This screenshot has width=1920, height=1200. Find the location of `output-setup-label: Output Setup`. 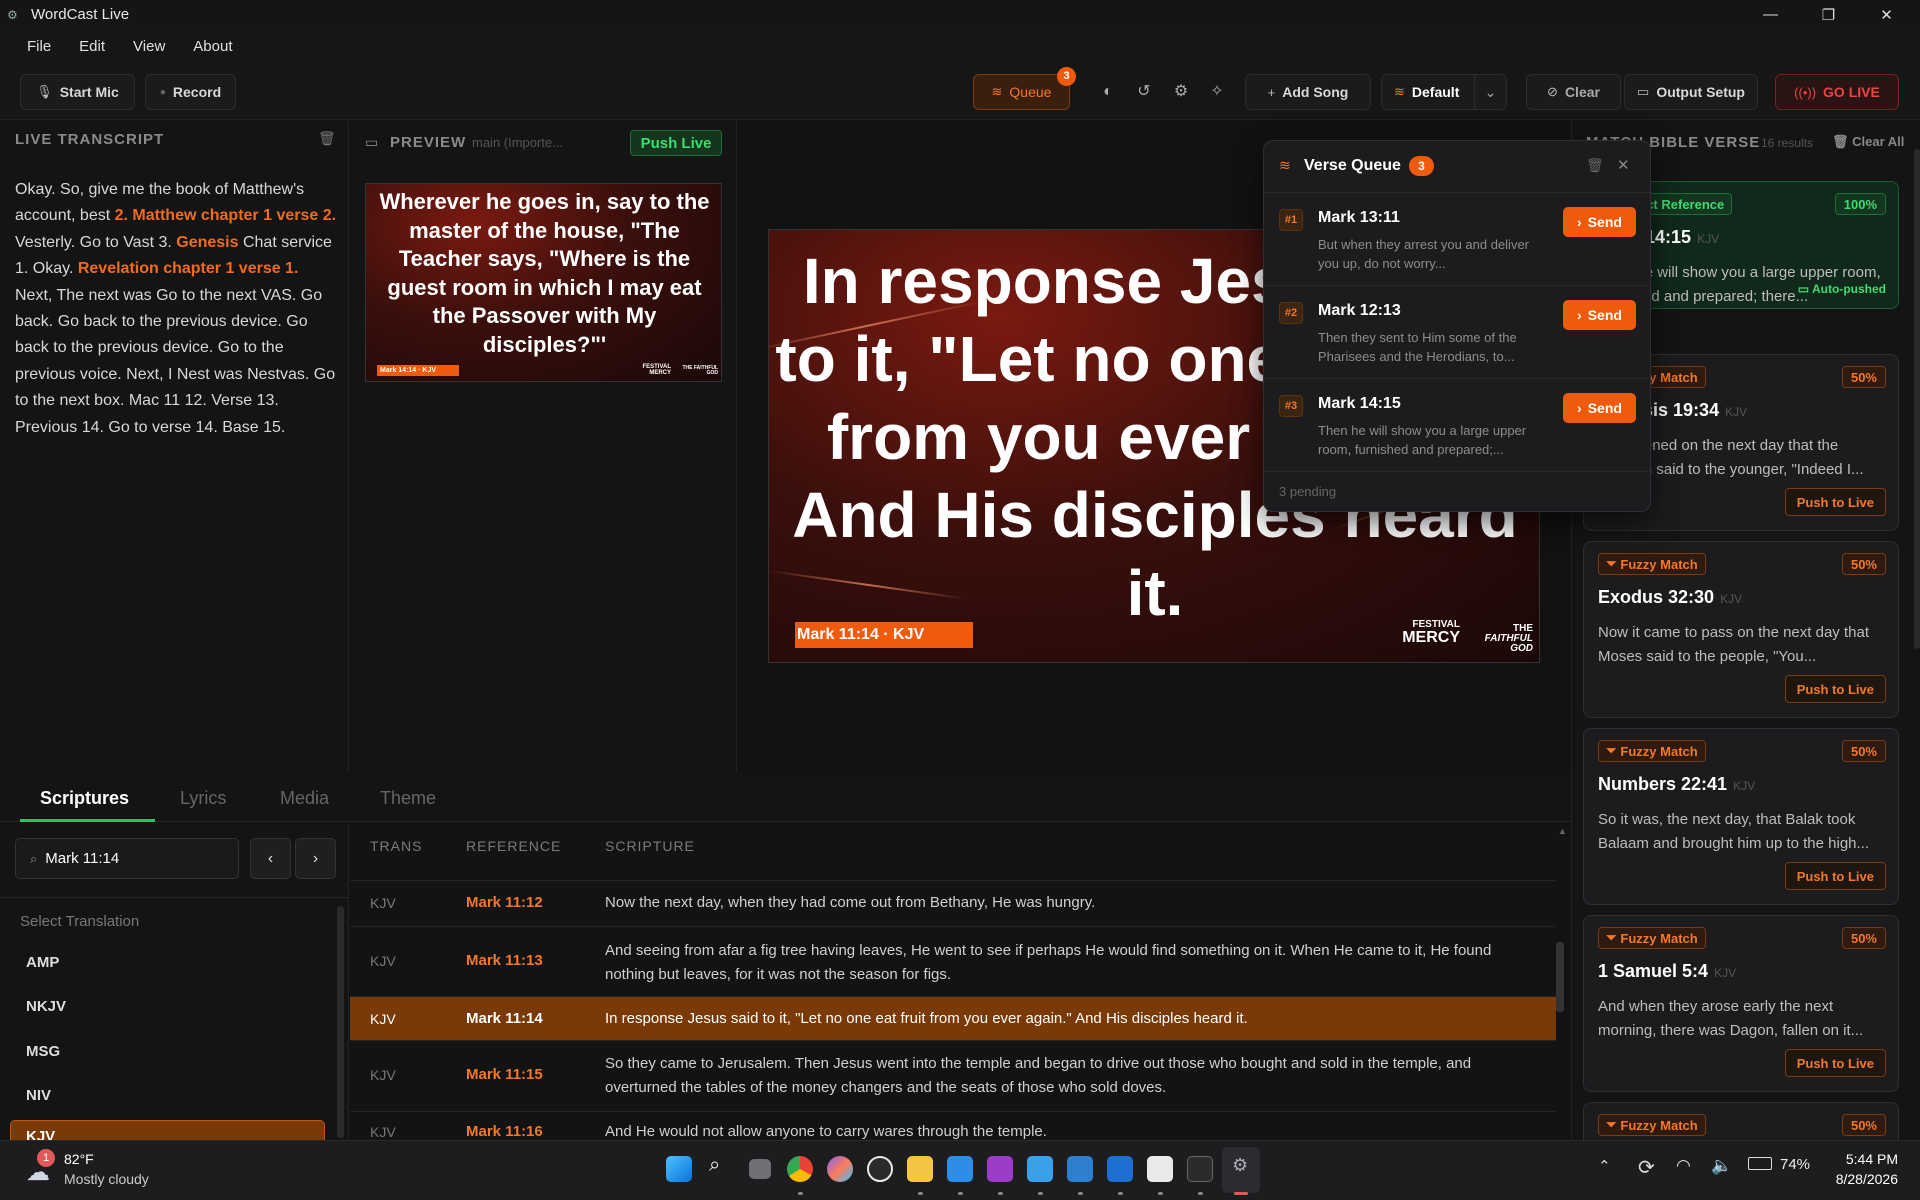

output-setup-label: Output Setup is located at coordinates (1700, 92).